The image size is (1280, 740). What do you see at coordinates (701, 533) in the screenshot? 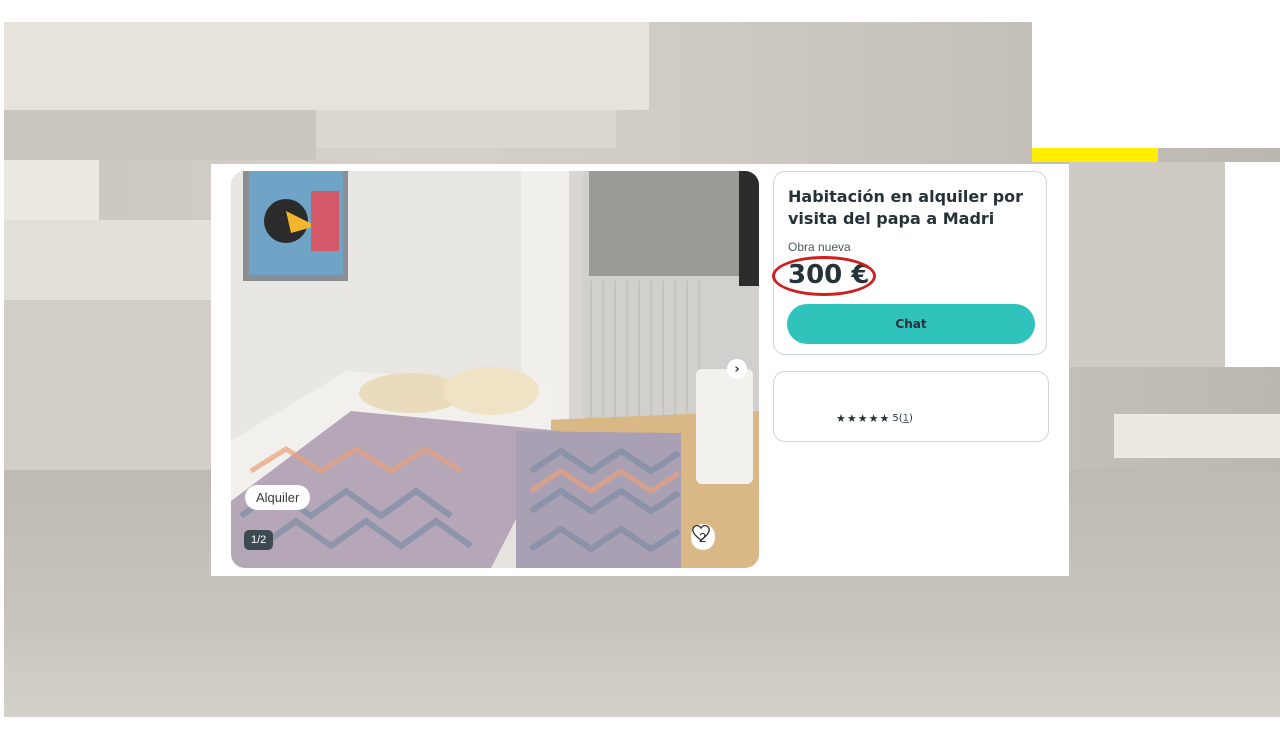
I see `heart-icon` at bounding box center [701, 533].